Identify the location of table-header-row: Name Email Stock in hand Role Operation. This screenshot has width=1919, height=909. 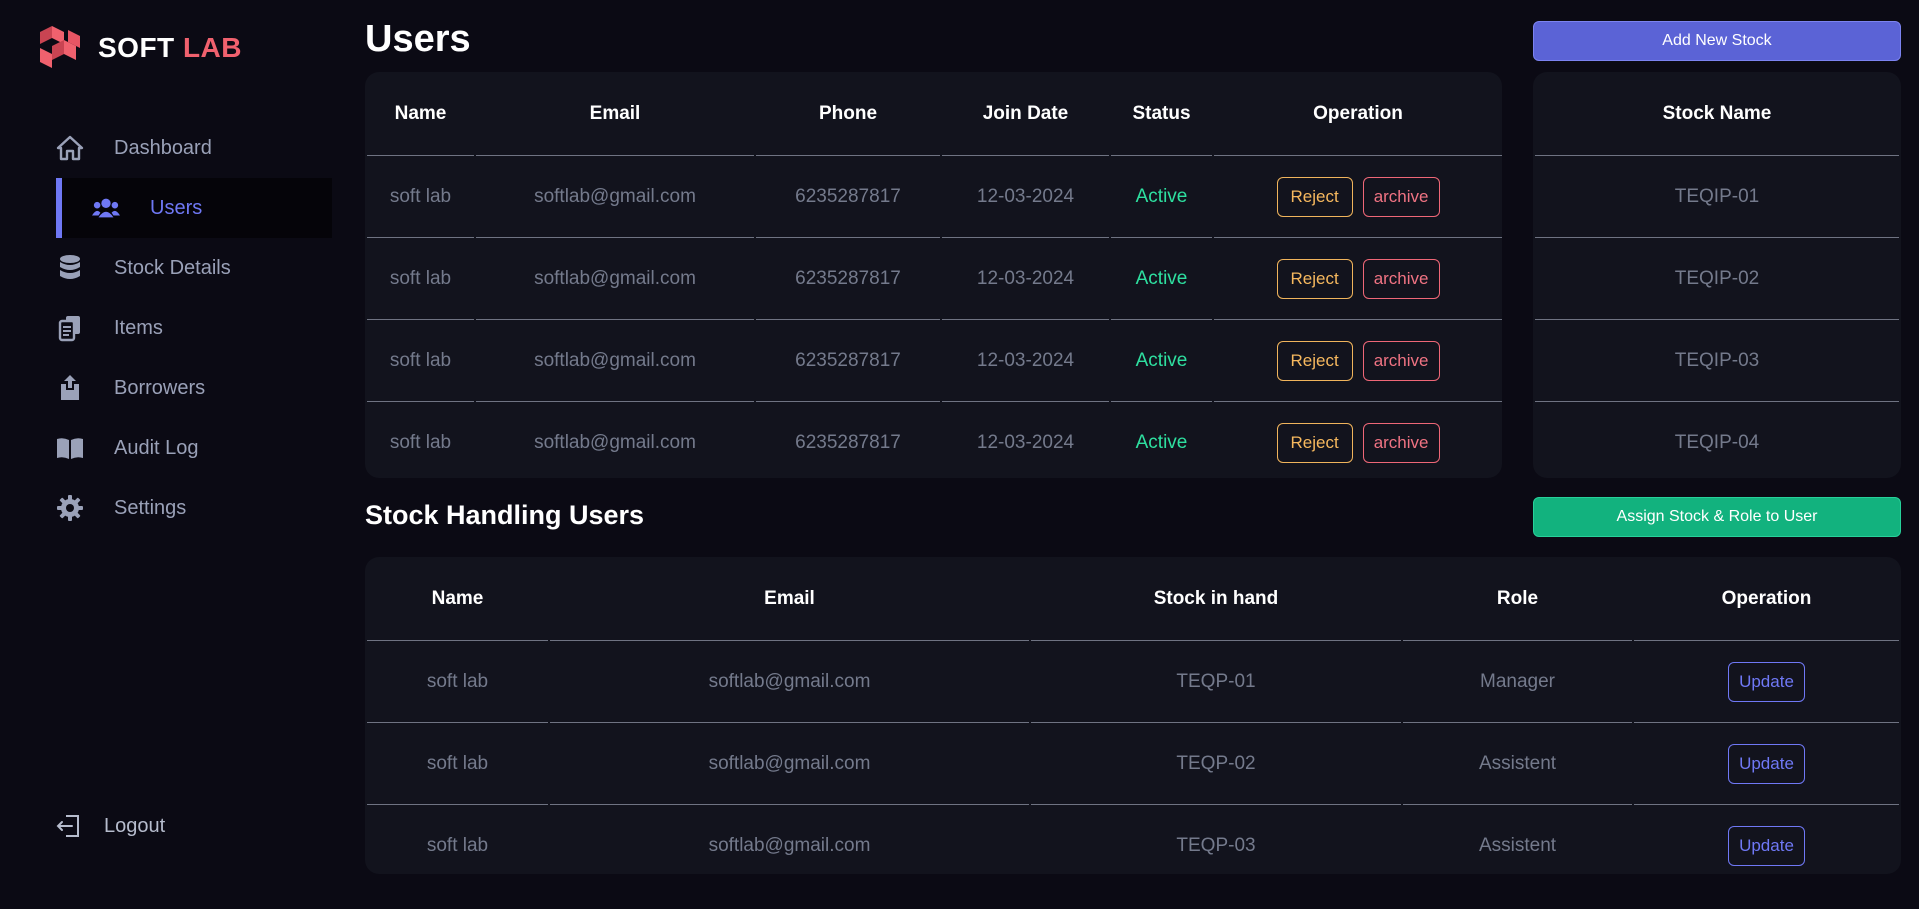
(1133, 599).